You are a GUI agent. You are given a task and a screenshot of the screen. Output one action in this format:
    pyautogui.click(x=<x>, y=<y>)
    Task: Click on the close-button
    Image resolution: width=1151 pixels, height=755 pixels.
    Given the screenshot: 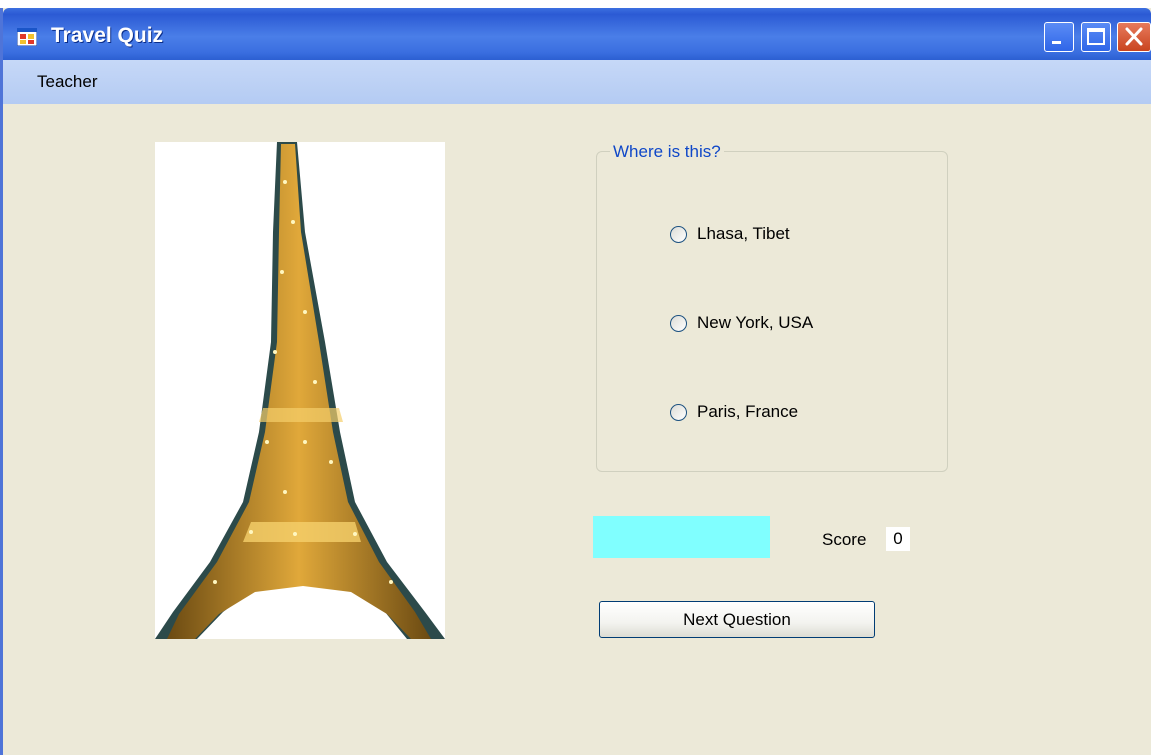 What is the action you would take?
    pyautogui.click(x=1134, y=37)
    